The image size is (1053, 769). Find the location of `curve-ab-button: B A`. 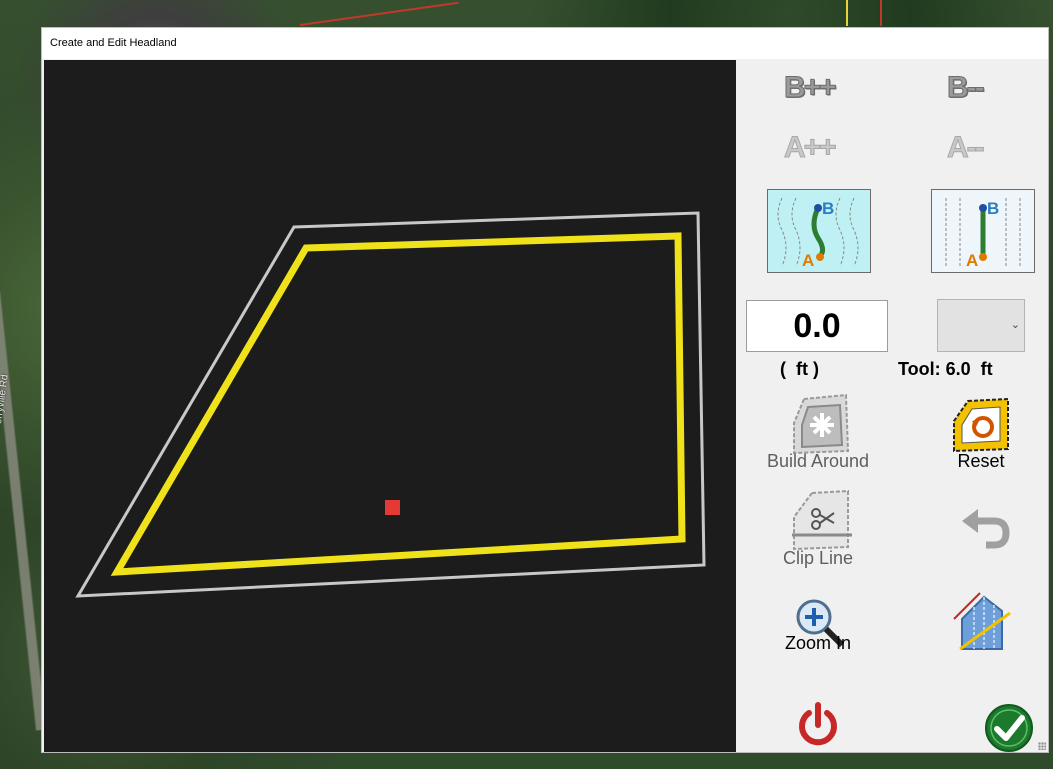

curve-ab-button: B A is located at coordinates (819, 231).